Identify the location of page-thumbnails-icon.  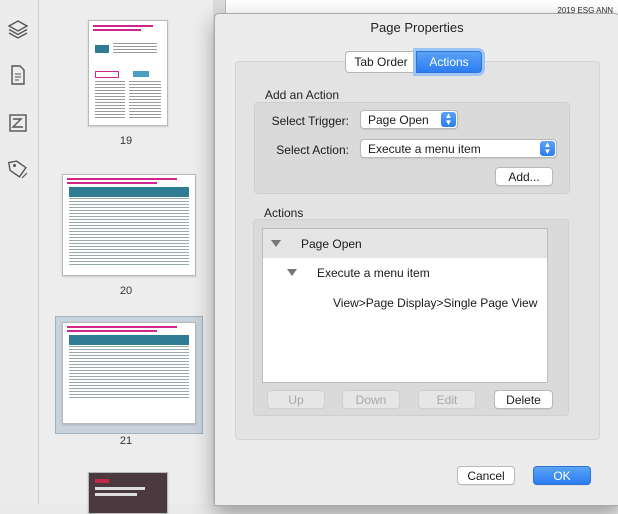
(18, 75).